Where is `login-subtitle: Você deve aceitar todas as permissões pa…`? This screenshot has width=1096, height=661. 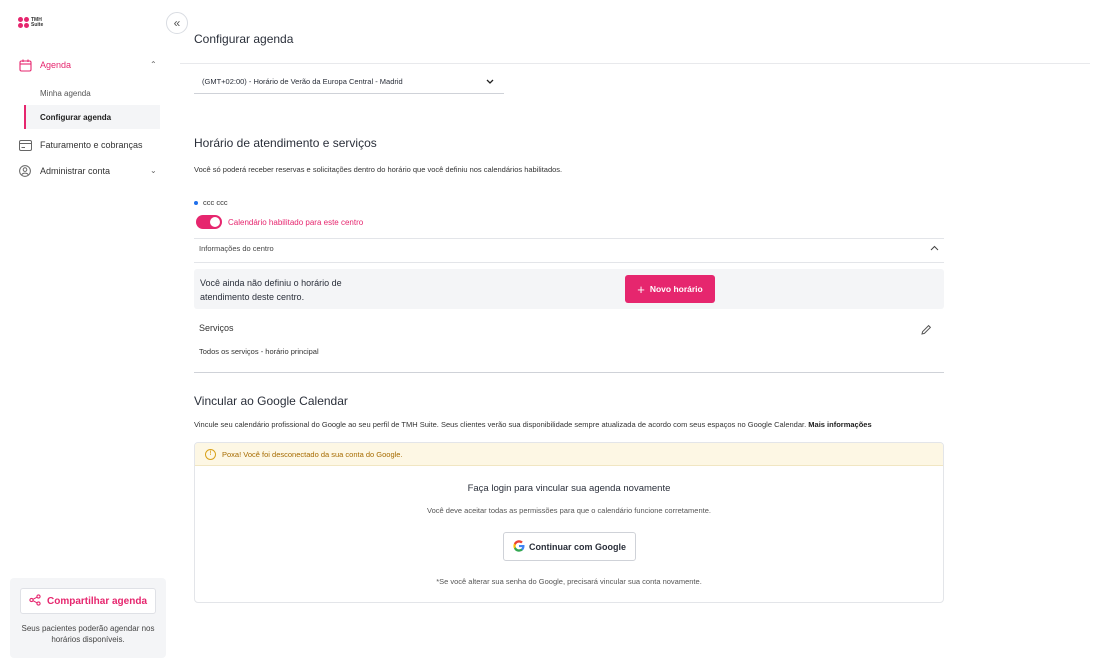 login-subtitle: Você deve aceitar todas as permissões pa… is located at coordinates (569, 510).